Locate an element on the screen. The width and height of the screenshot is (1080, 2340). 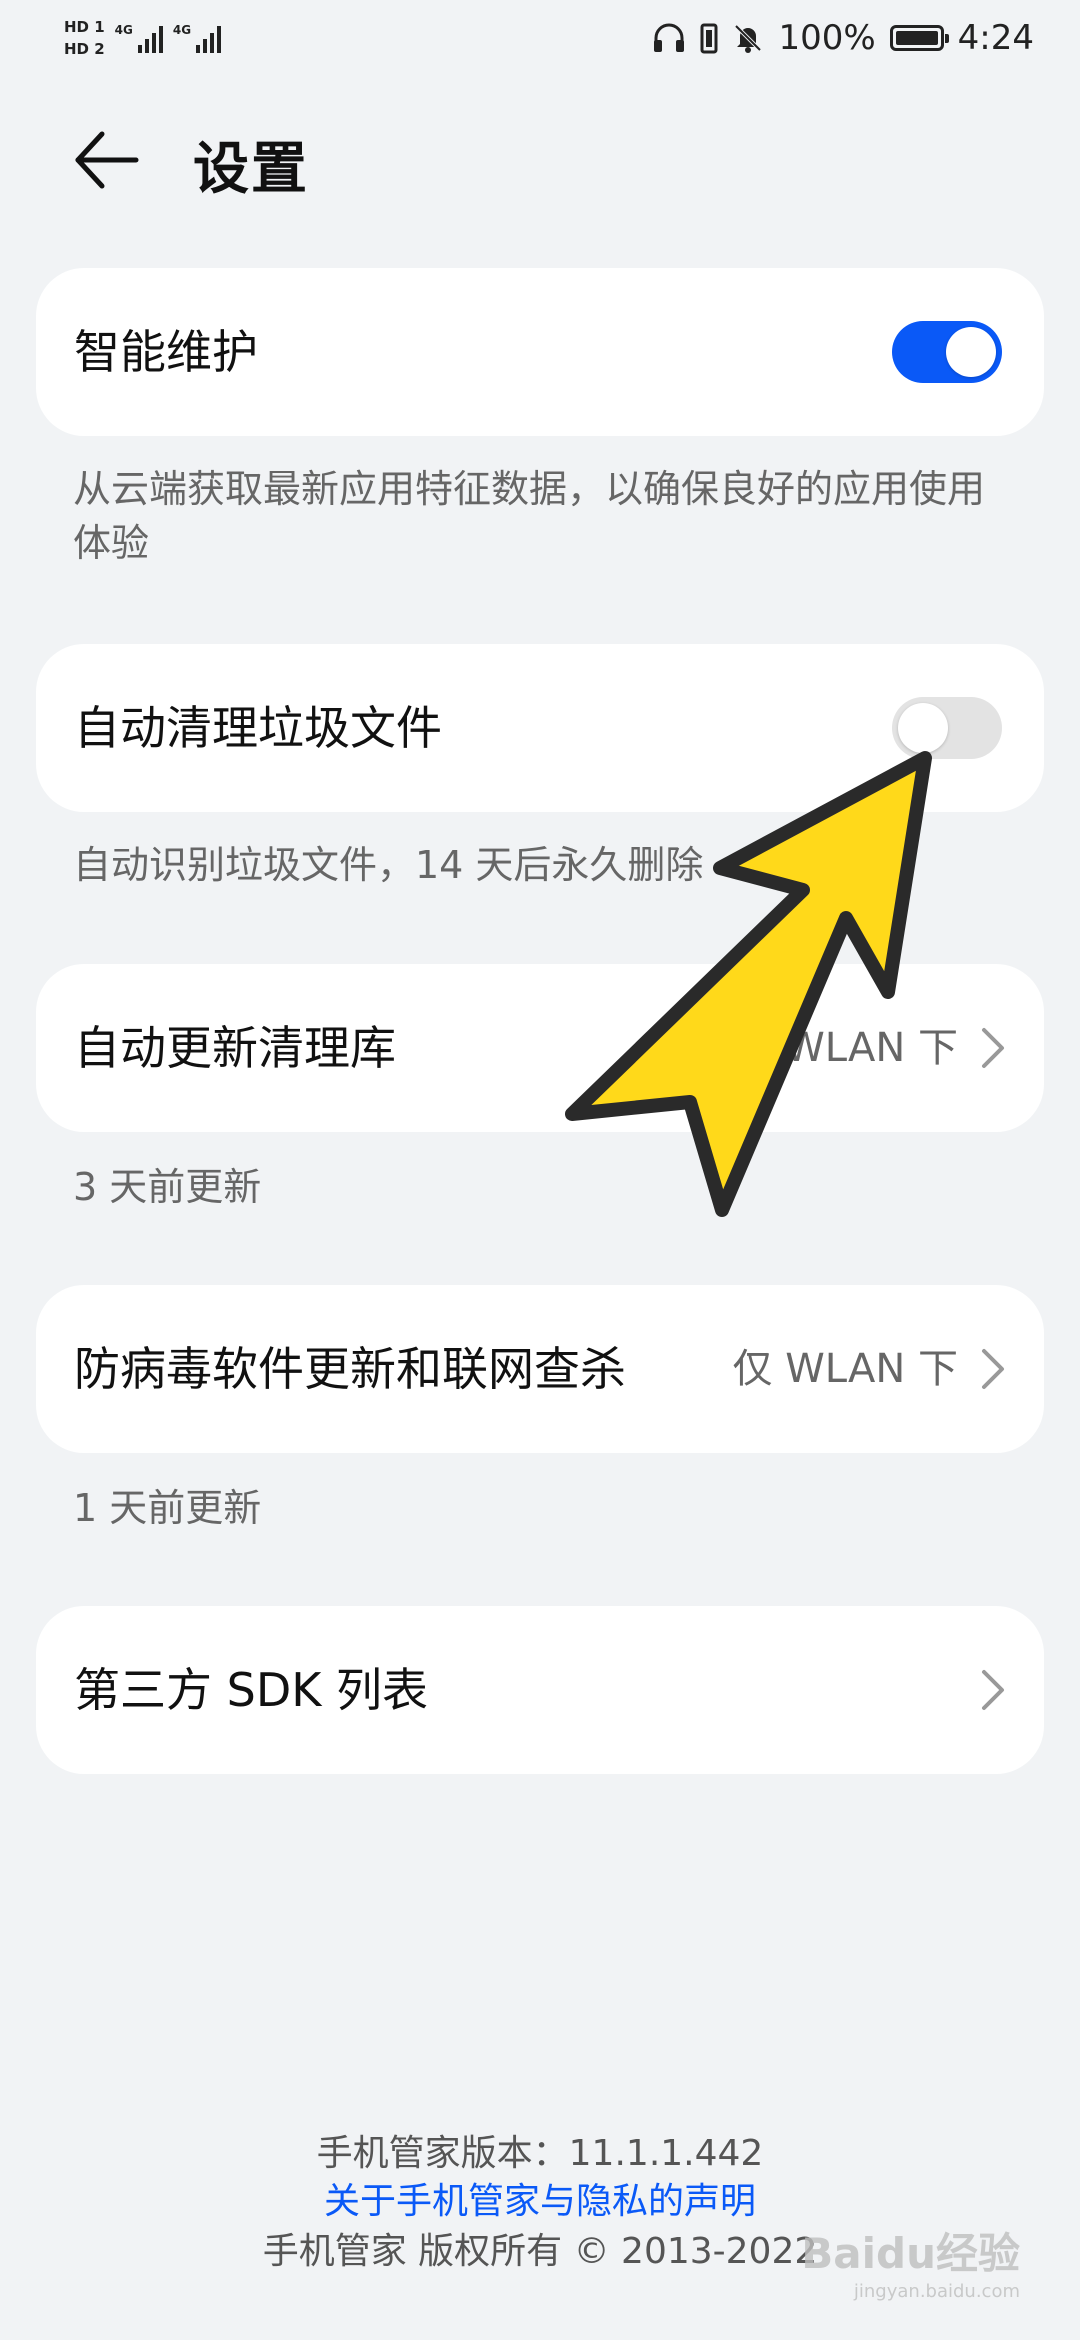
smart-maintenance-toggle is located at coordinates (947, 352).